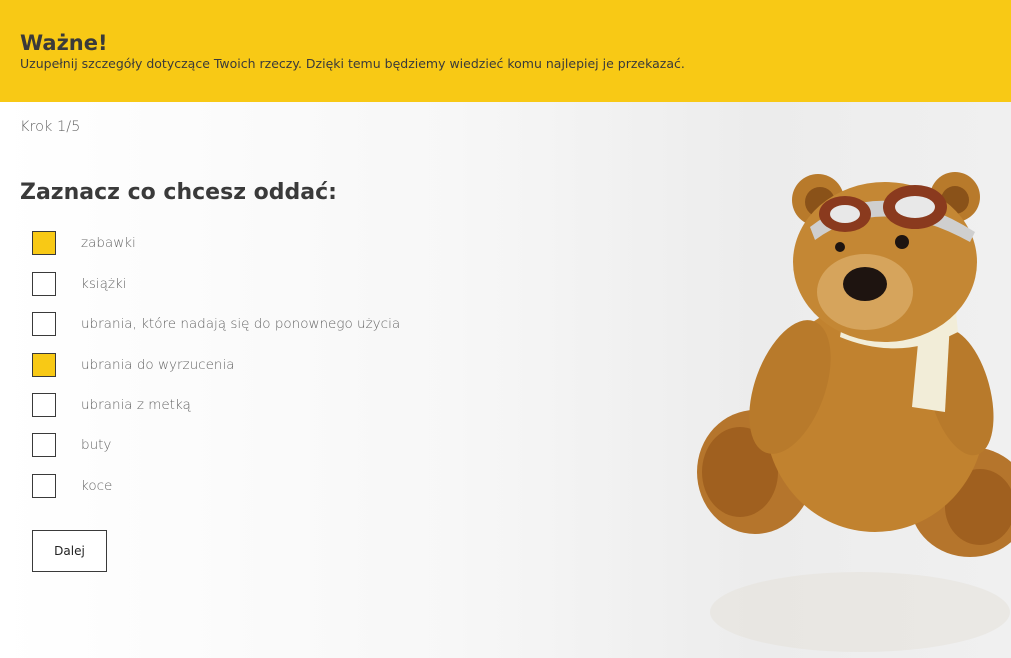  I want to click on option-ksiazki: książki, so click(242, 284).